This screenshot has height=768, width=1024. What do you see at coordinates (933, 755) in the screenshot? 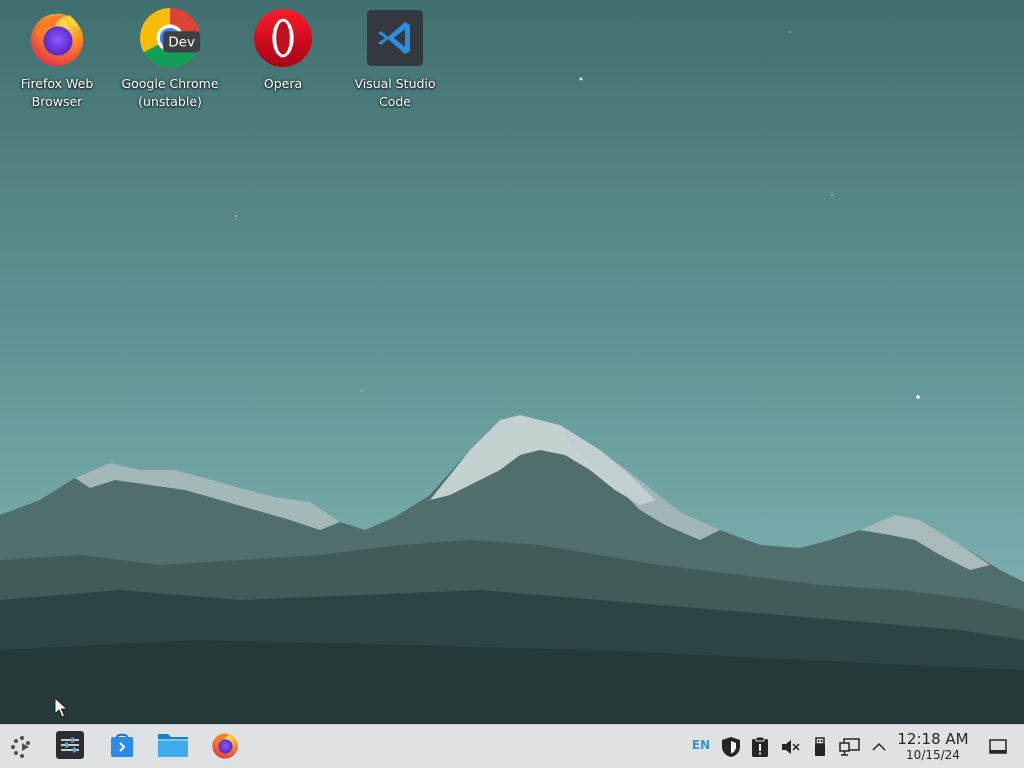
I see `clock-date: 10/15/24` at bounding box center [933, 755].